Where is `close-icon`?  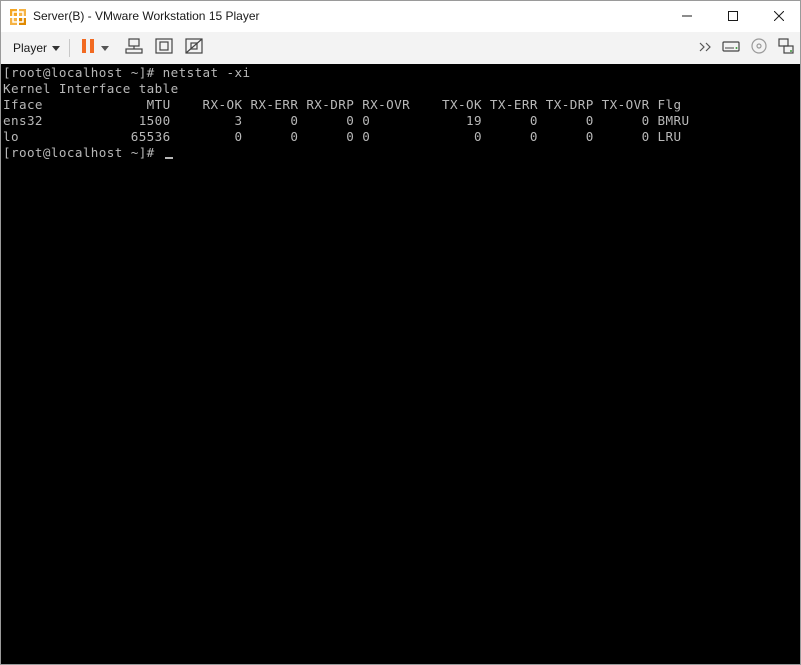
close-icon is located at coordinates (779, 17).